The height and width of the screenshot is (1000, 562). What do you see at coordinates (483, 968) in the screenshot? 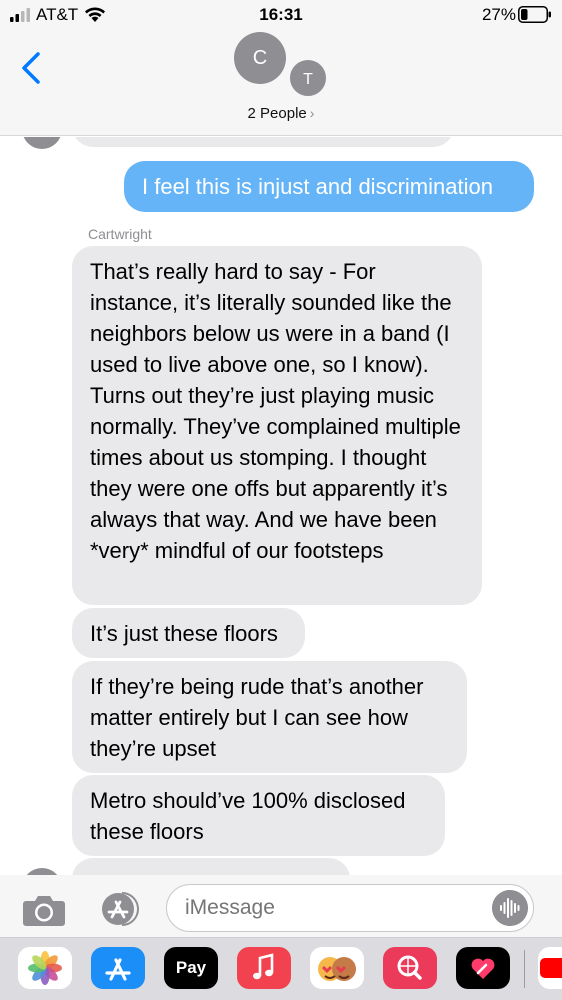
I see `digital-touch-icon` at bounding box center [483, 968].